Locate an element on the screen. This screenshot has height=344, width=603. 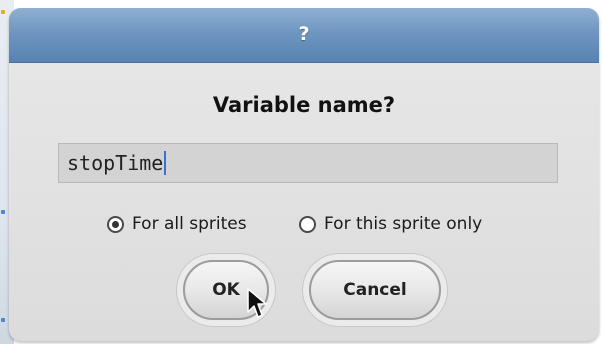
cancel-button: Cancel is located at coordinates (375, 290).